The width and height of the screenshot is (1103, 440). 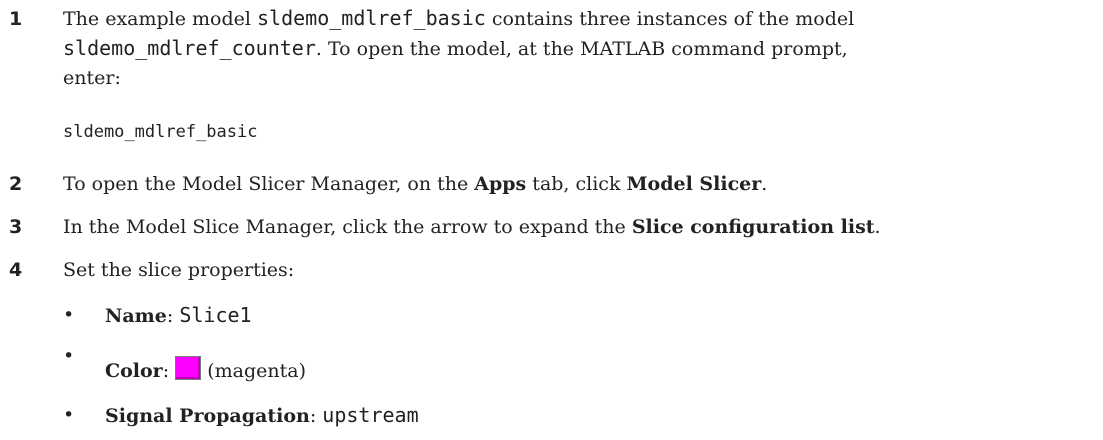 What do you see at coordinates (188, 368) in the screenshot?
I see `magenta-color-swatch-icon` at bounding box center [188, 368].